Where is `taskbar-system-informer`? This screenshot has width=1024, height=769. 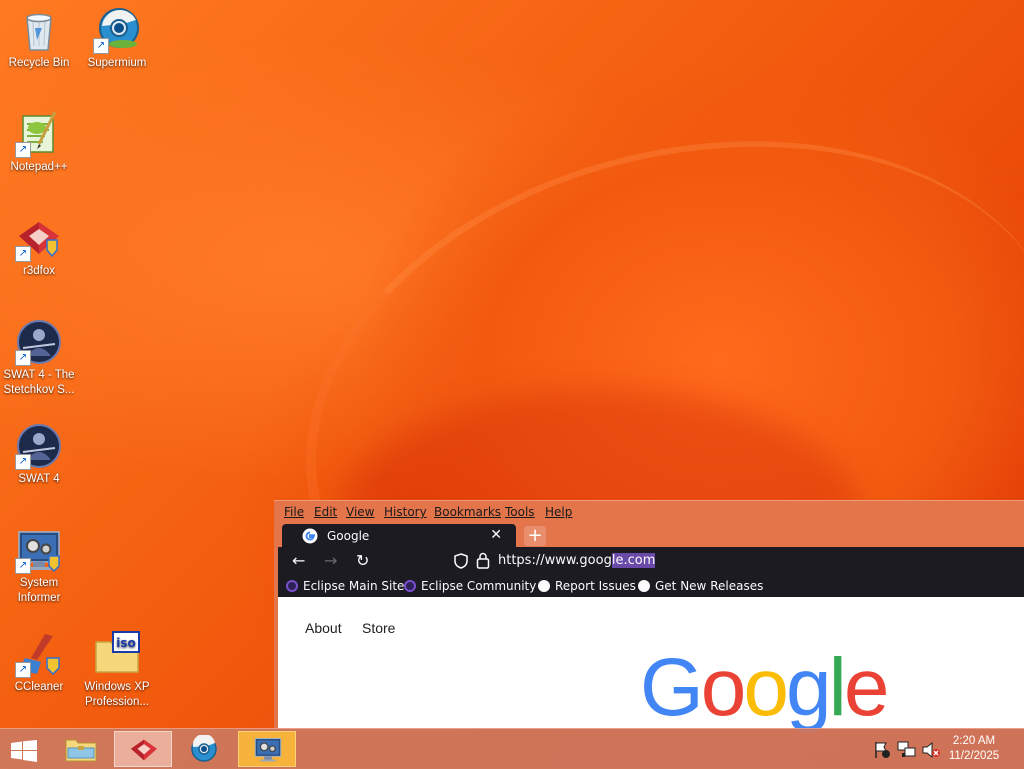
taskbar-system-informer is located at coordinates (267, 749).